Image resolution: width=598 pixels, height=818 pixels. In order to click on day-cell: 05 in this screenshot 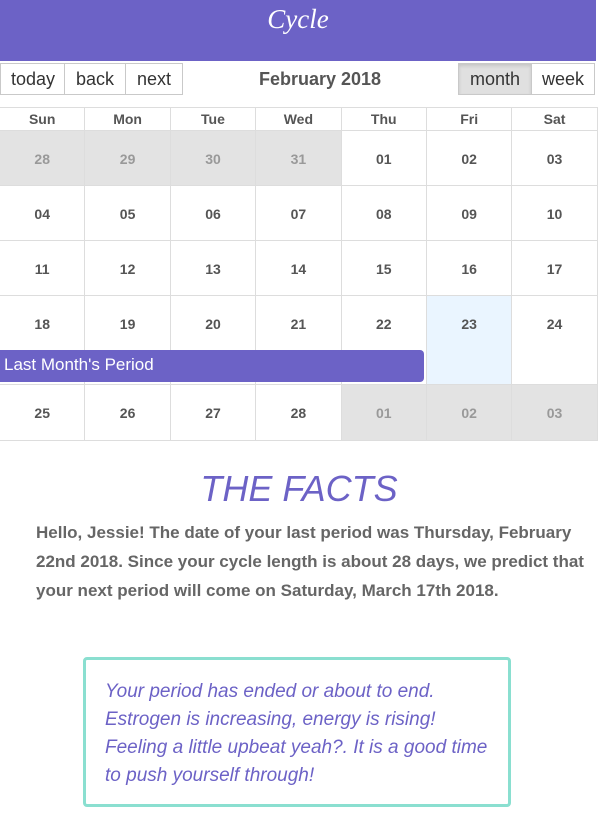, I will do `click(128, 213)`.